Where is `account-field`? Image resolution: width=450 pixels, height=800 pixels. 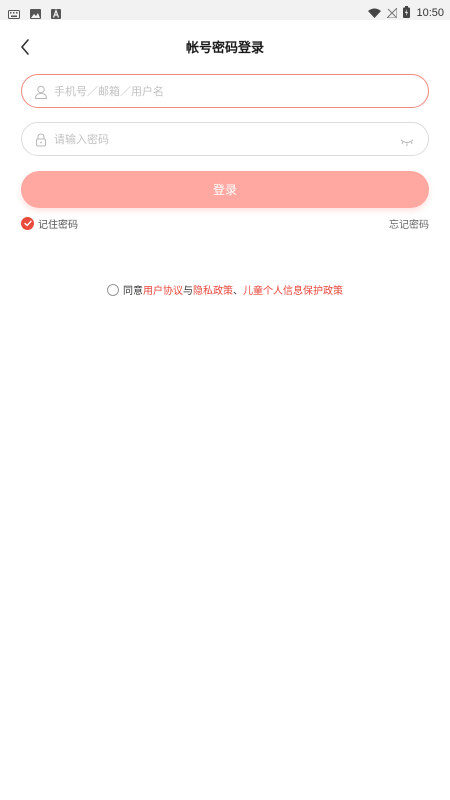 account-field is located at coordinates (225, 91).